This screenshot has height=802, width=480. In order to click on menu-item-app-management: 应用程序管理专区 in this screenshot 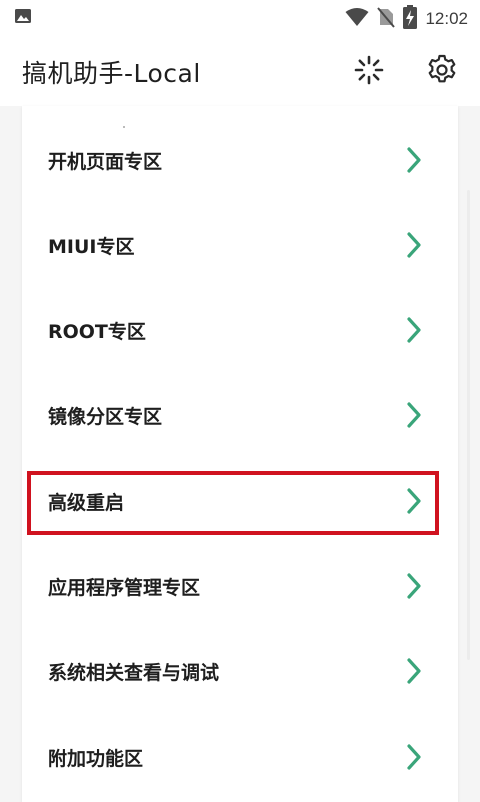, I will do `click(240, 586)`.